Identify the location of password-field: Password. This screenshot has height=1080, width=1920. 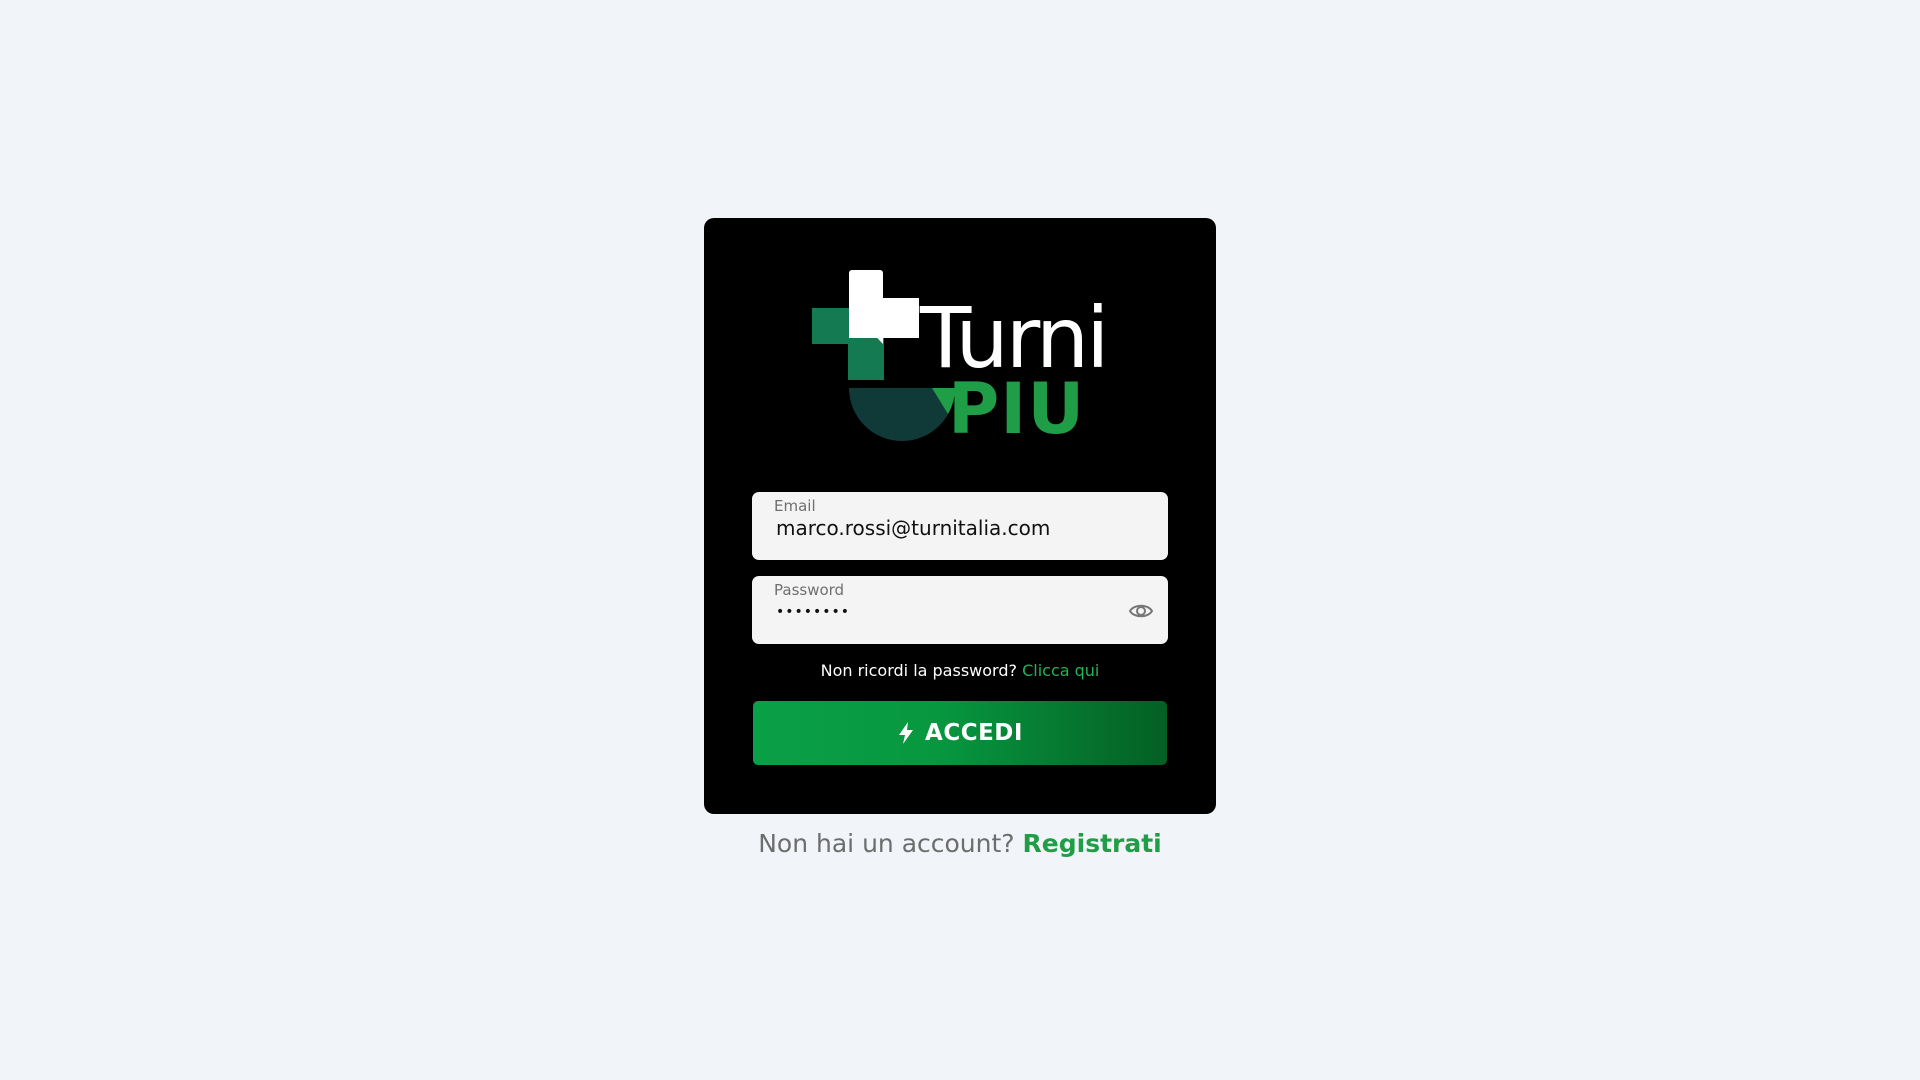
(960, 610).